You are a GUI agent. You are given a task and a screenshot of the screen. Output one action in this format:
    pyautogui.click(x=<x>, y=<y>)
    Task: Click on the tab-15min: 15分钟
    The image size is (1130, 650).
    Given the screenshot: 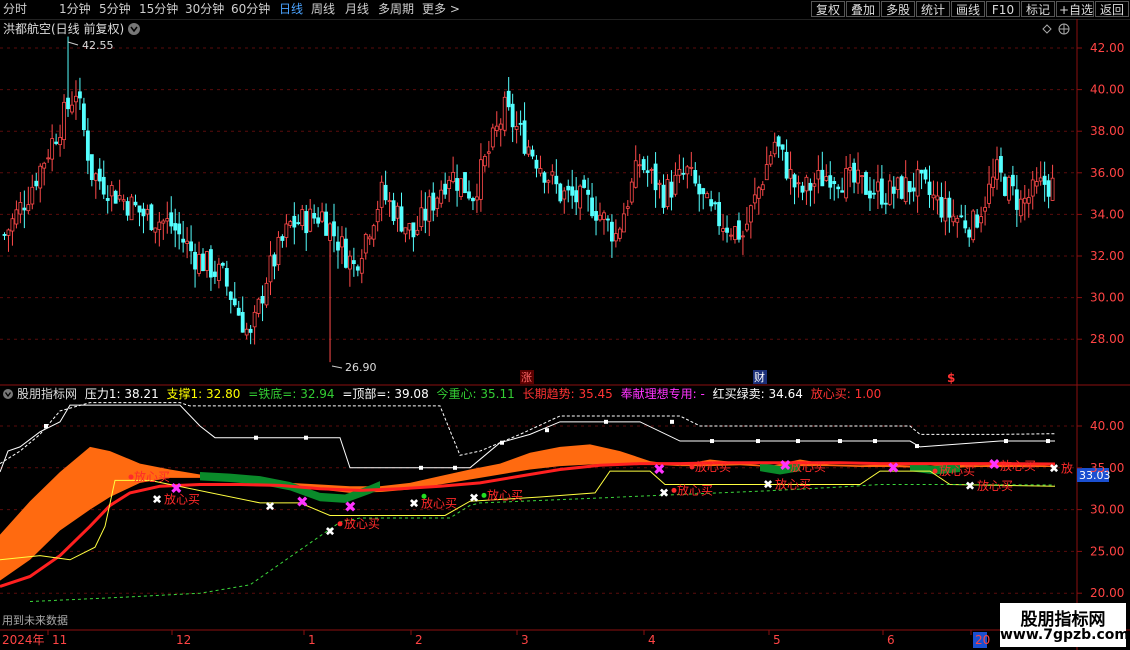 What is the action you would take?
    pyautogui.click(x=158, y=9)
    